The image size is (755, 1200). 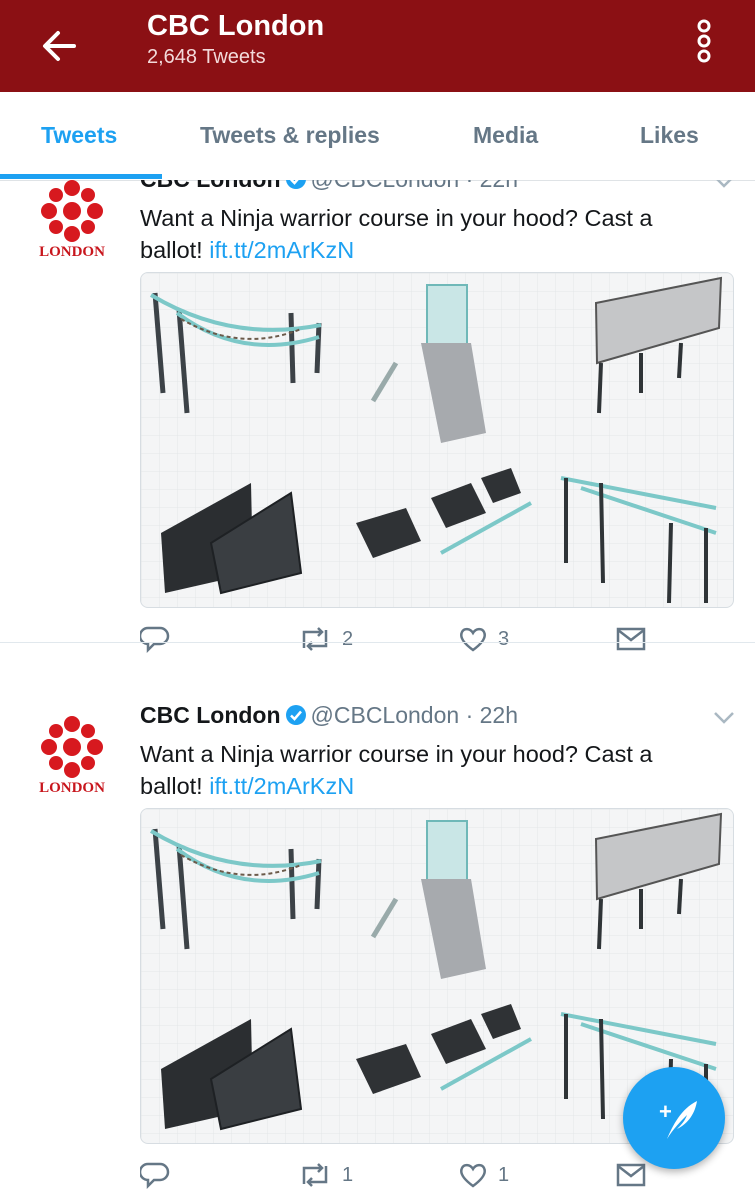 I want to click on active-tab-indicator, so click(x=81, y=176).